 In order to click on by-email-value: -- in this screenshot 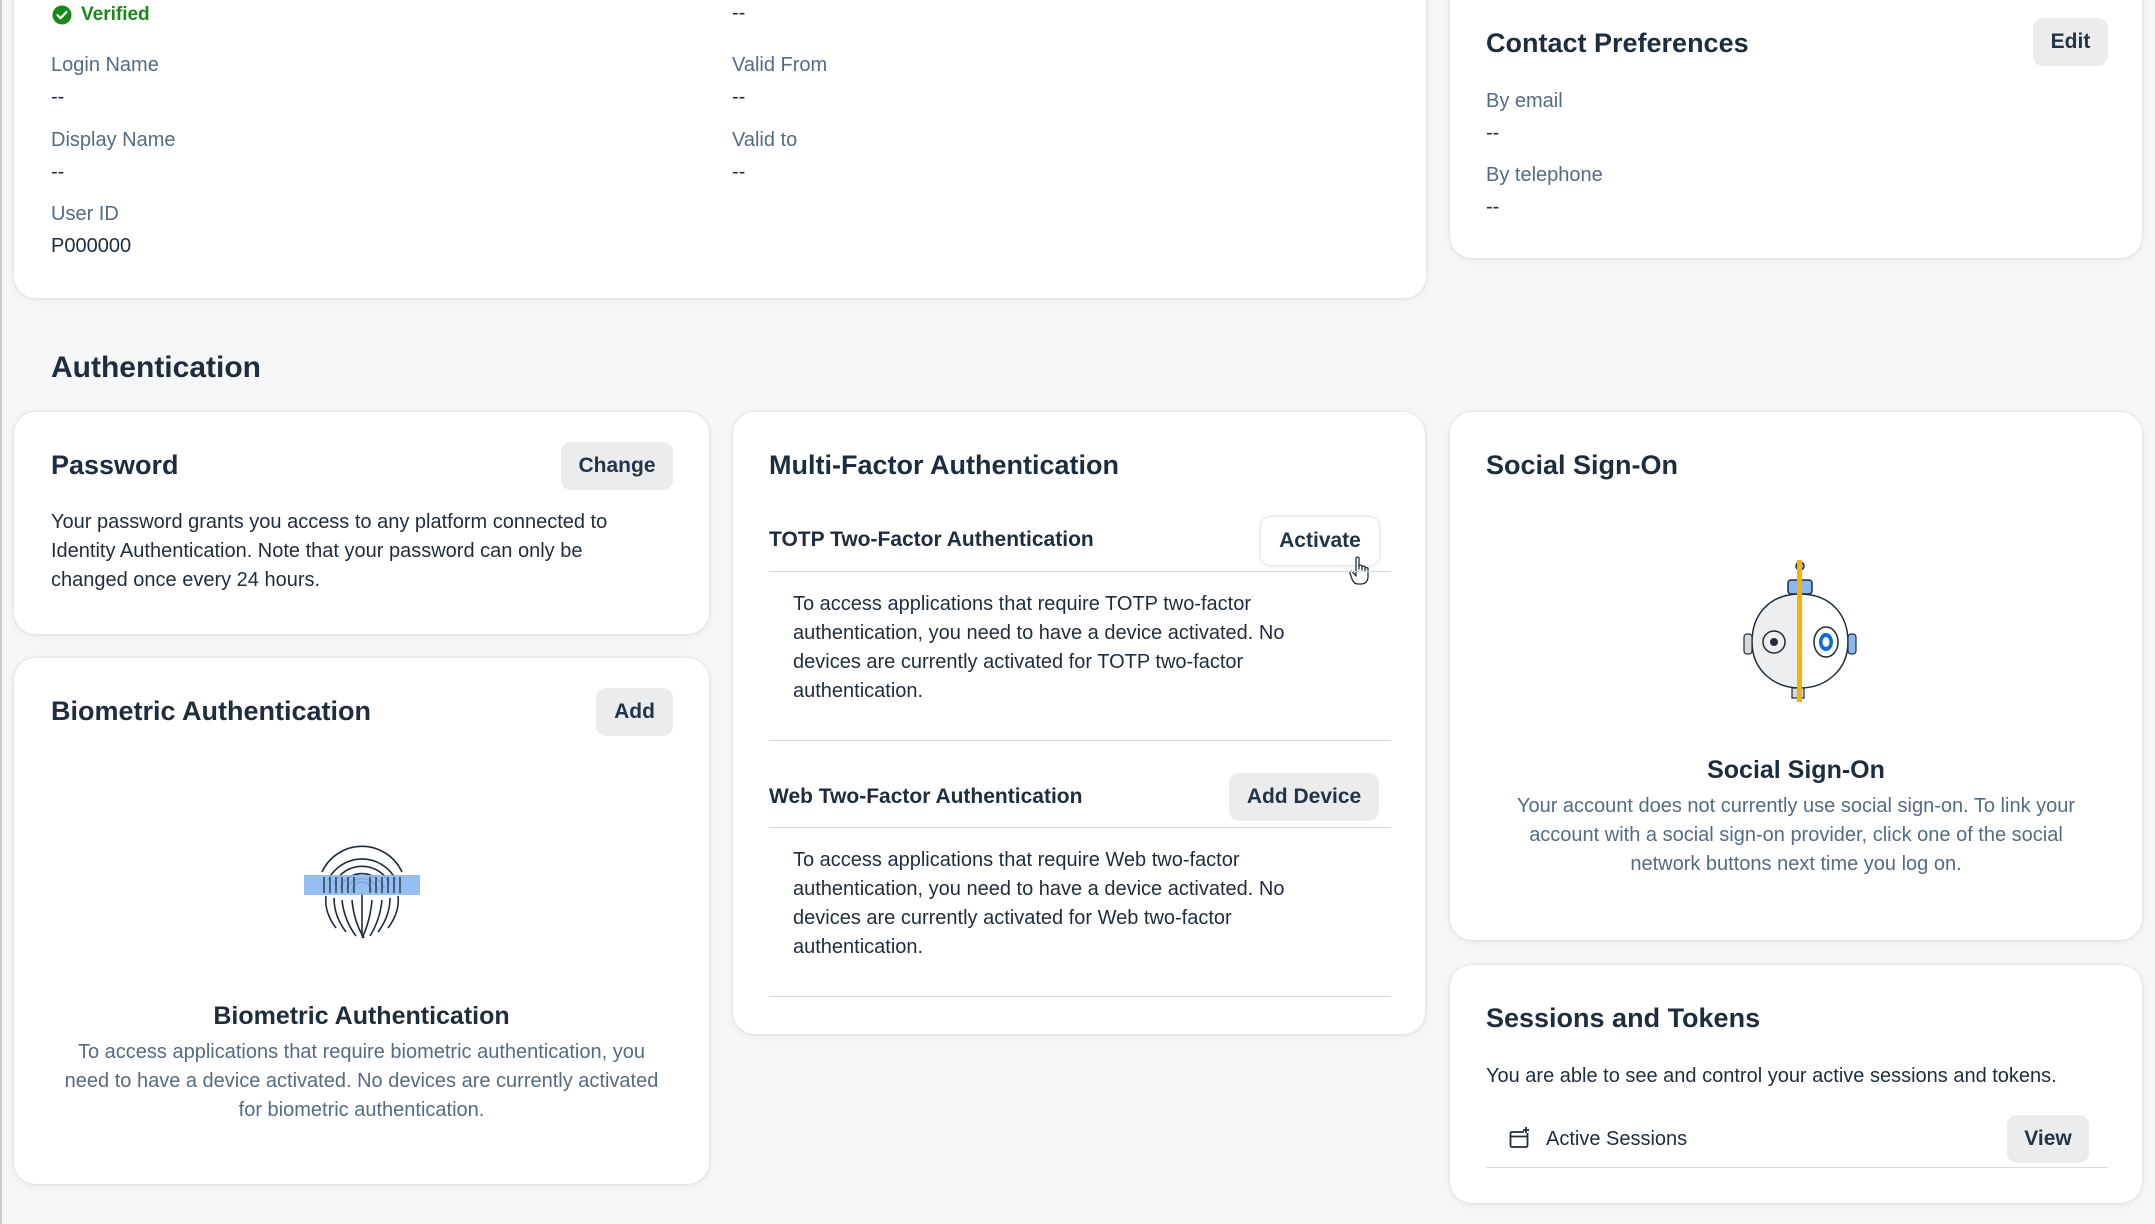, I will do `click(1493, 133)`.